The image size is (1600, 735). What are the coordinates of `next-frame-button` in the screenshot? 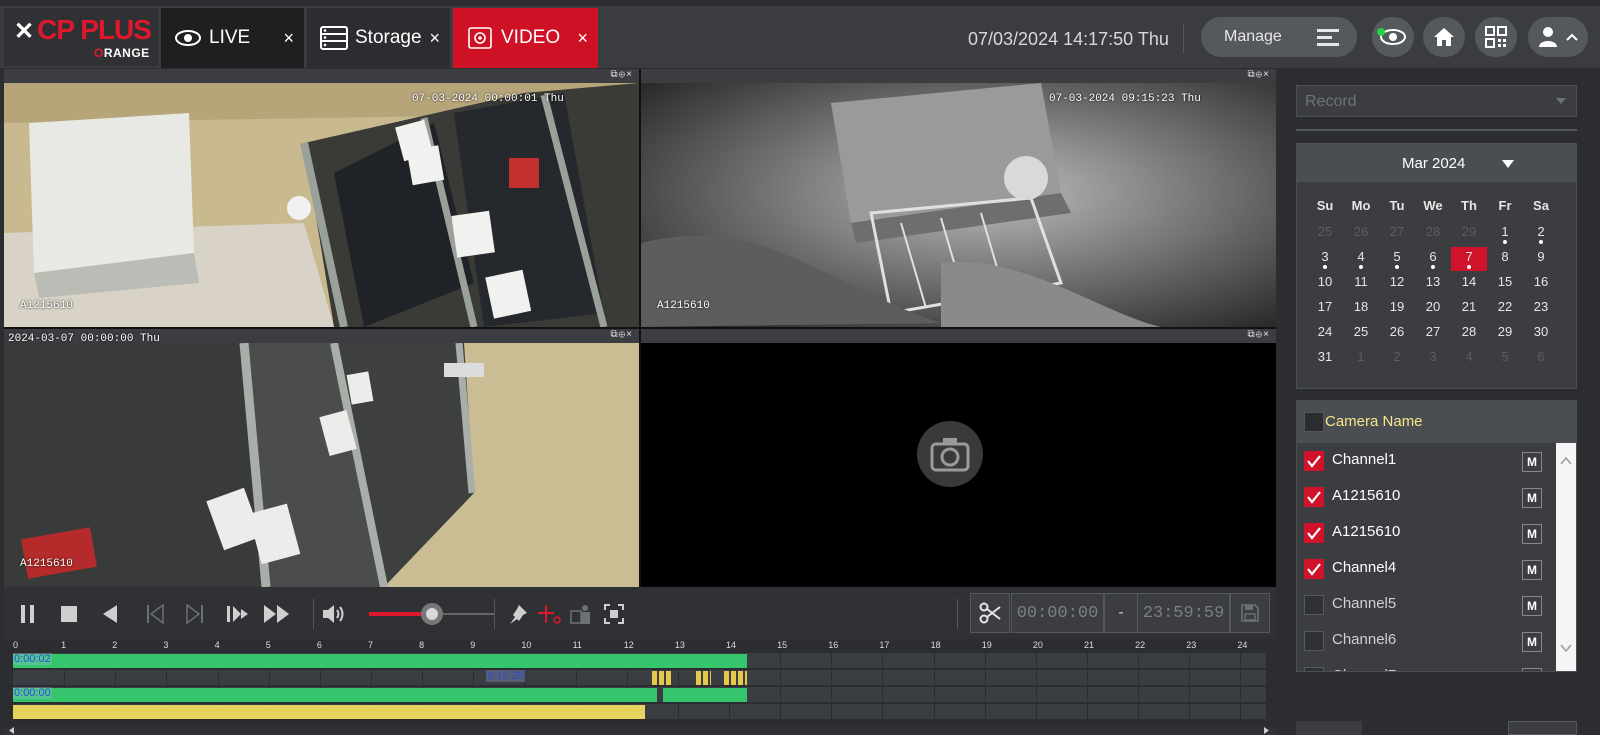 It's located at (195, 614).